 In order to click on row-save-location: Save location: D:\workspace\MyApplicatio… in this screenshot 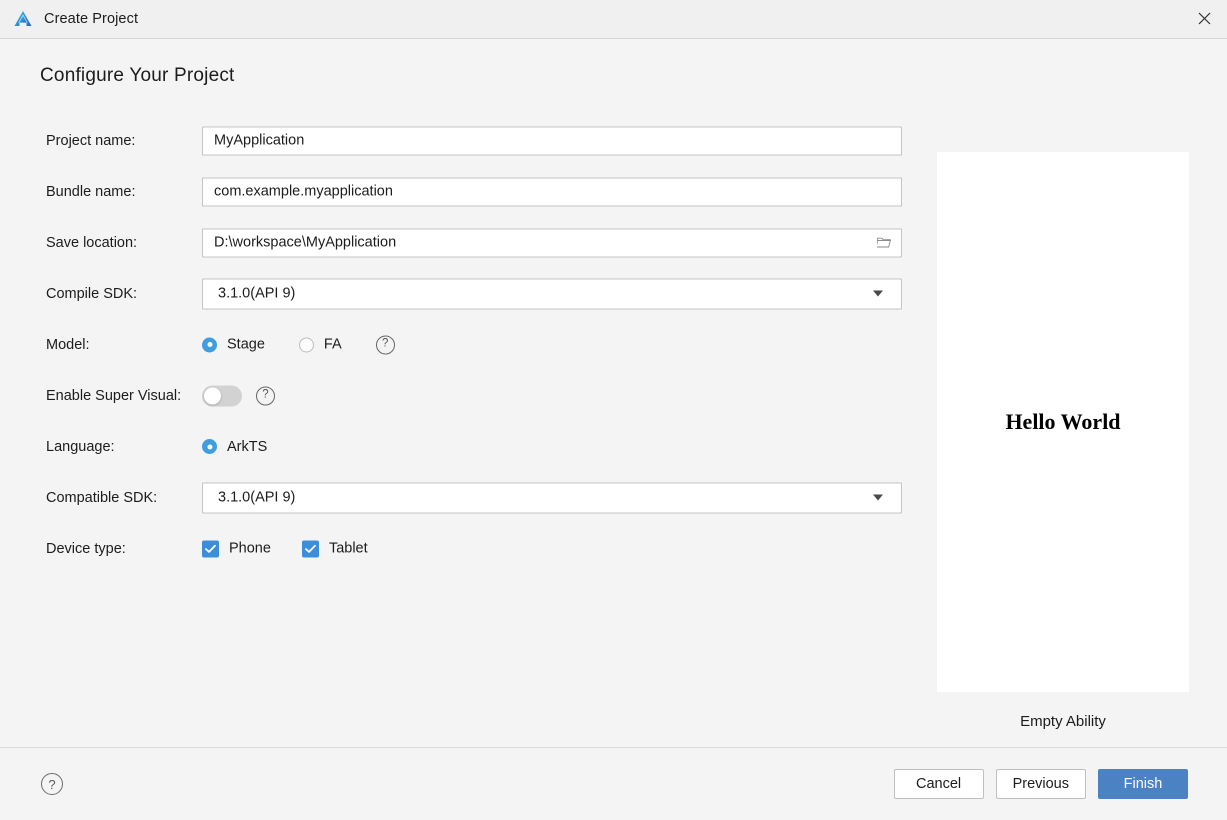, I will do `click(455, 242)`.